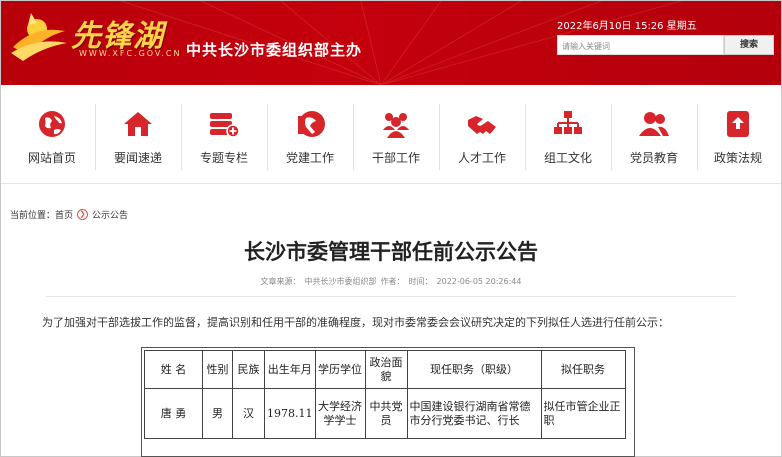 This screenshot has height=457, width=782. What do you see at coordinates (481, 158) in the screenshot?
I see `nav-label: 人才工作` at bounding box center [481, 158].